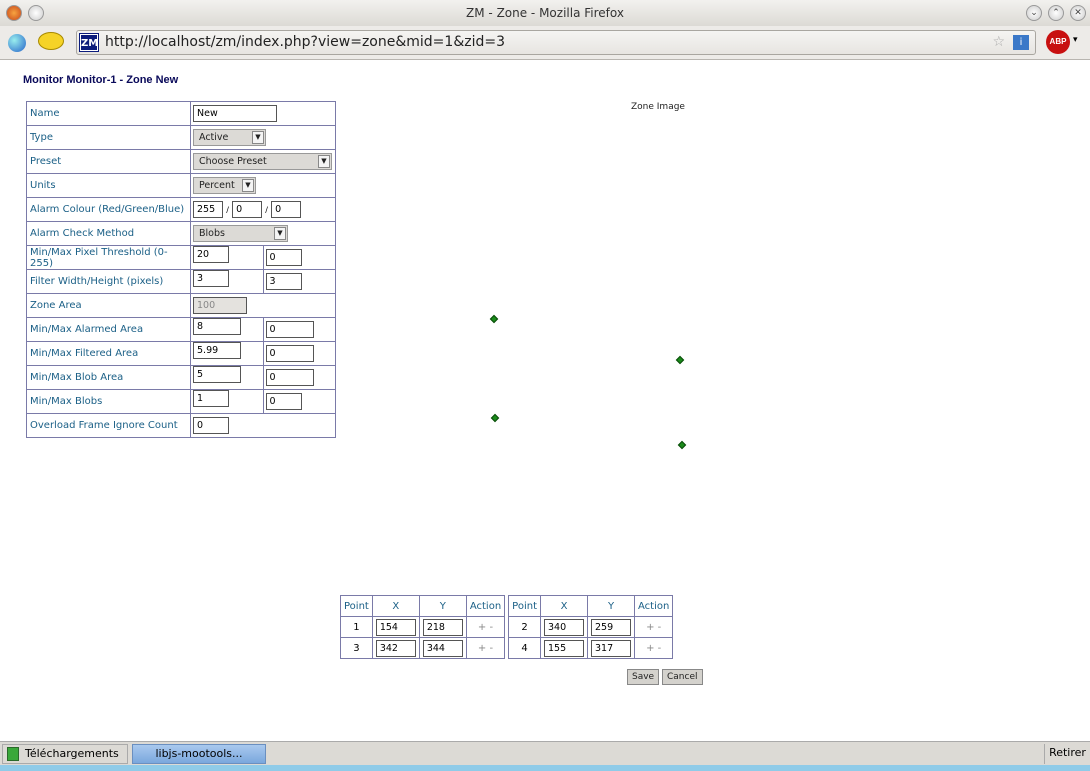  I want to click on row-pixel-threshold: Min/Max Pixel Threshold (0-255), so click(181, 257).